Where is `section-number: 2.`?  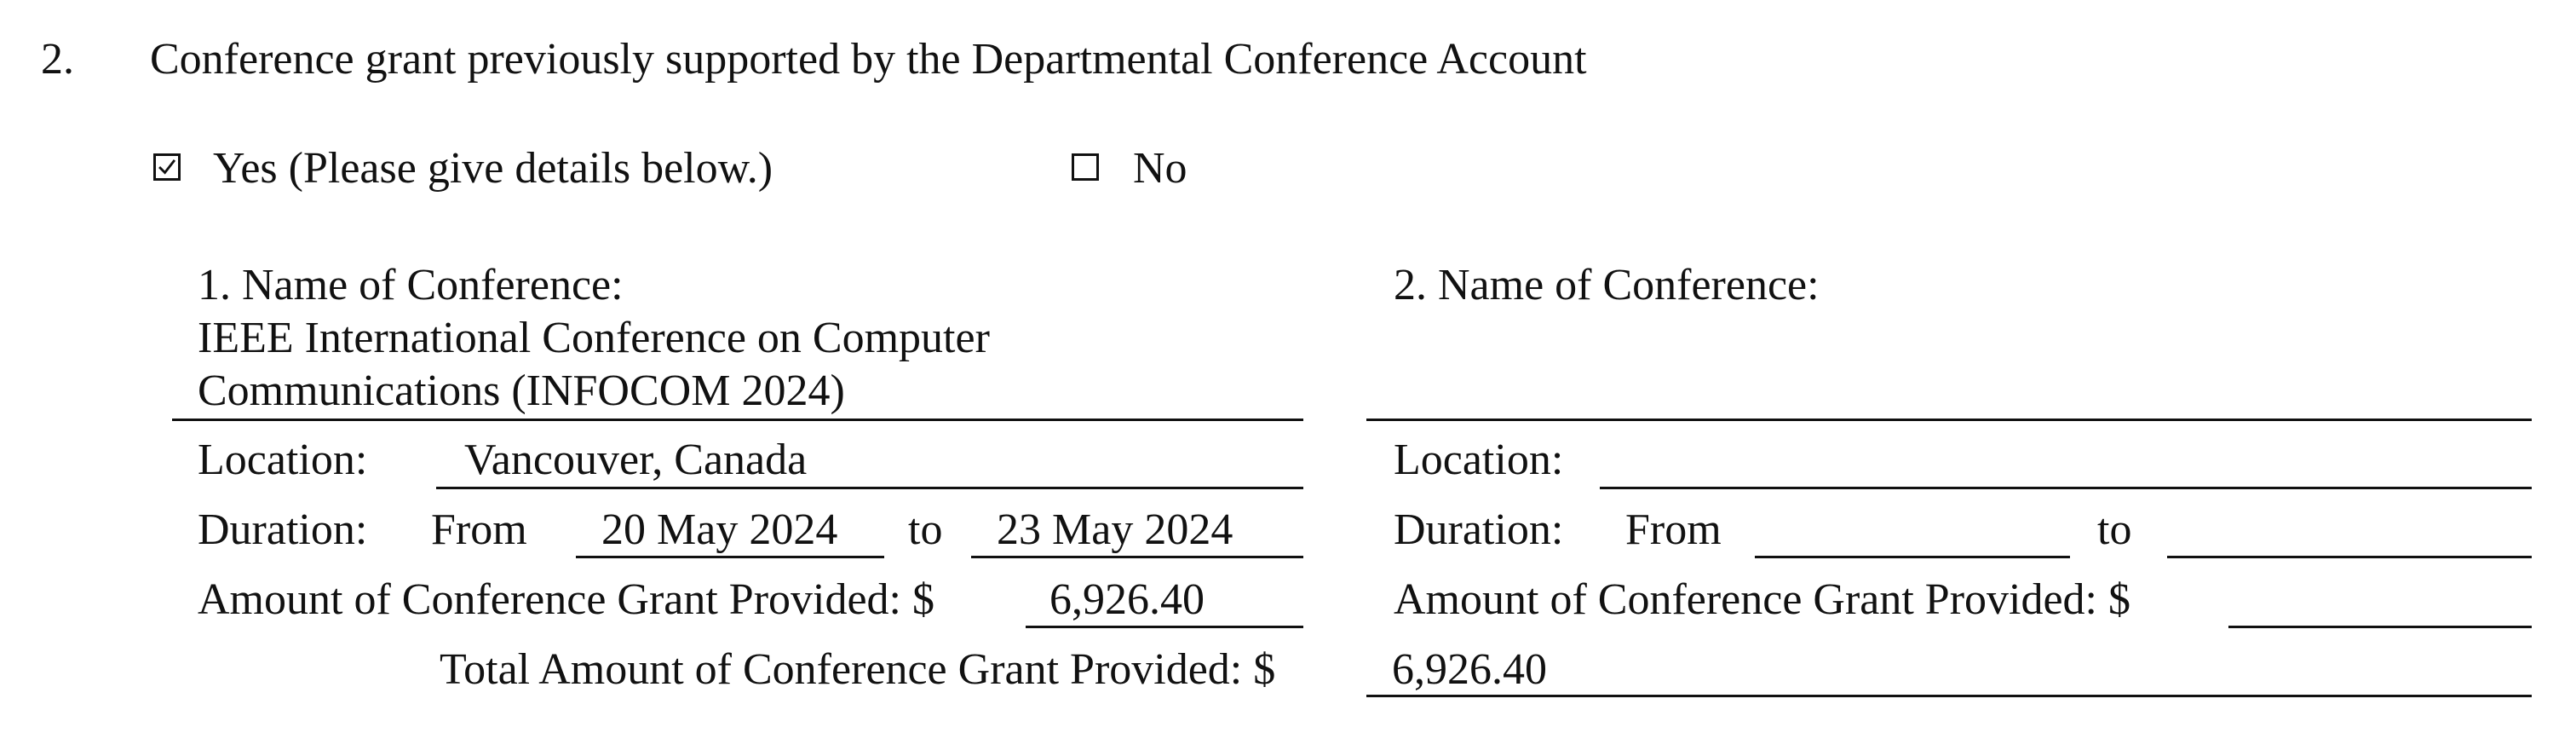 section-number: 2. is located at coordinates (57, 60).